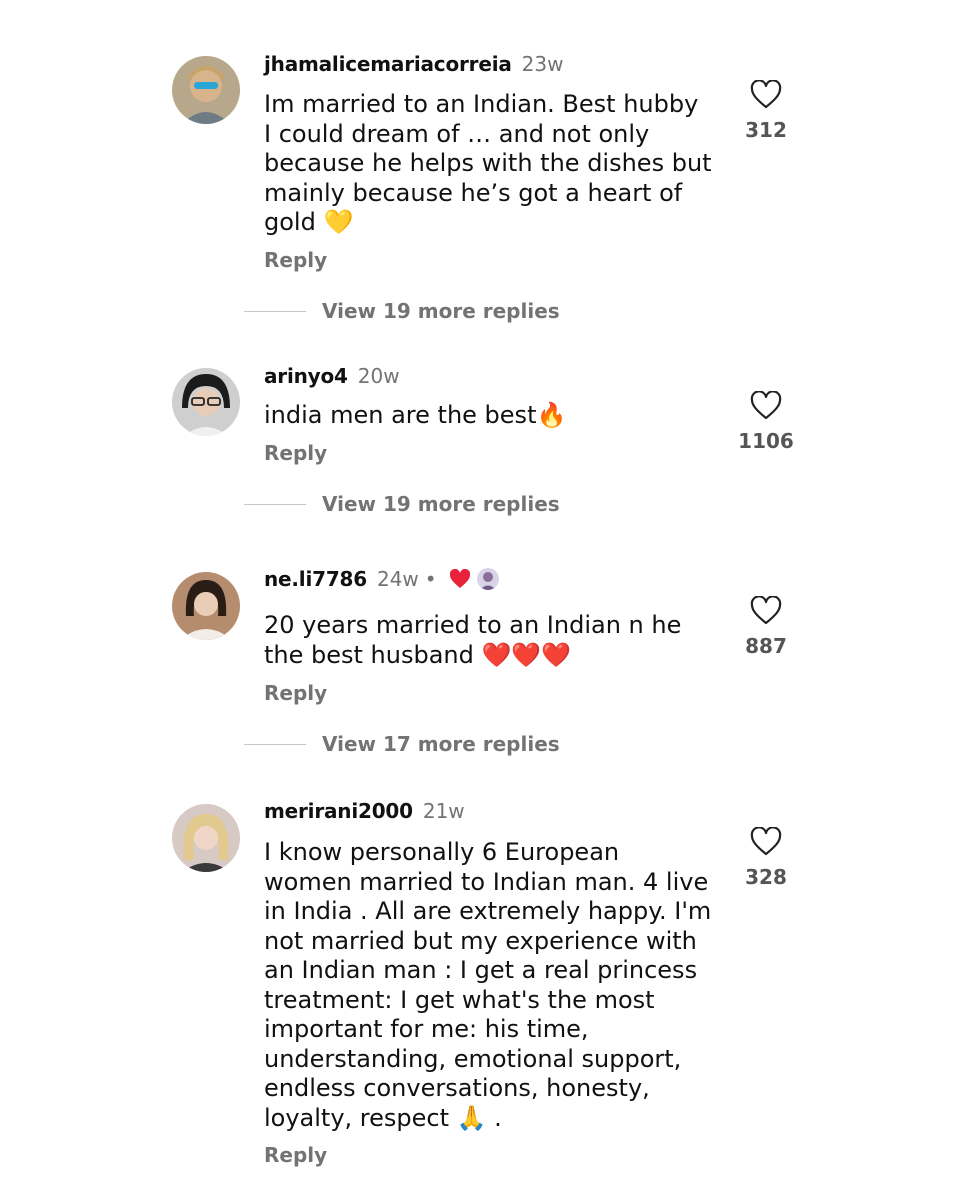  What do you see at coordinates (441, 744) in the screenshot?
I see `view-replies-label: View 17 more replies` at bounding box center [441, 744].